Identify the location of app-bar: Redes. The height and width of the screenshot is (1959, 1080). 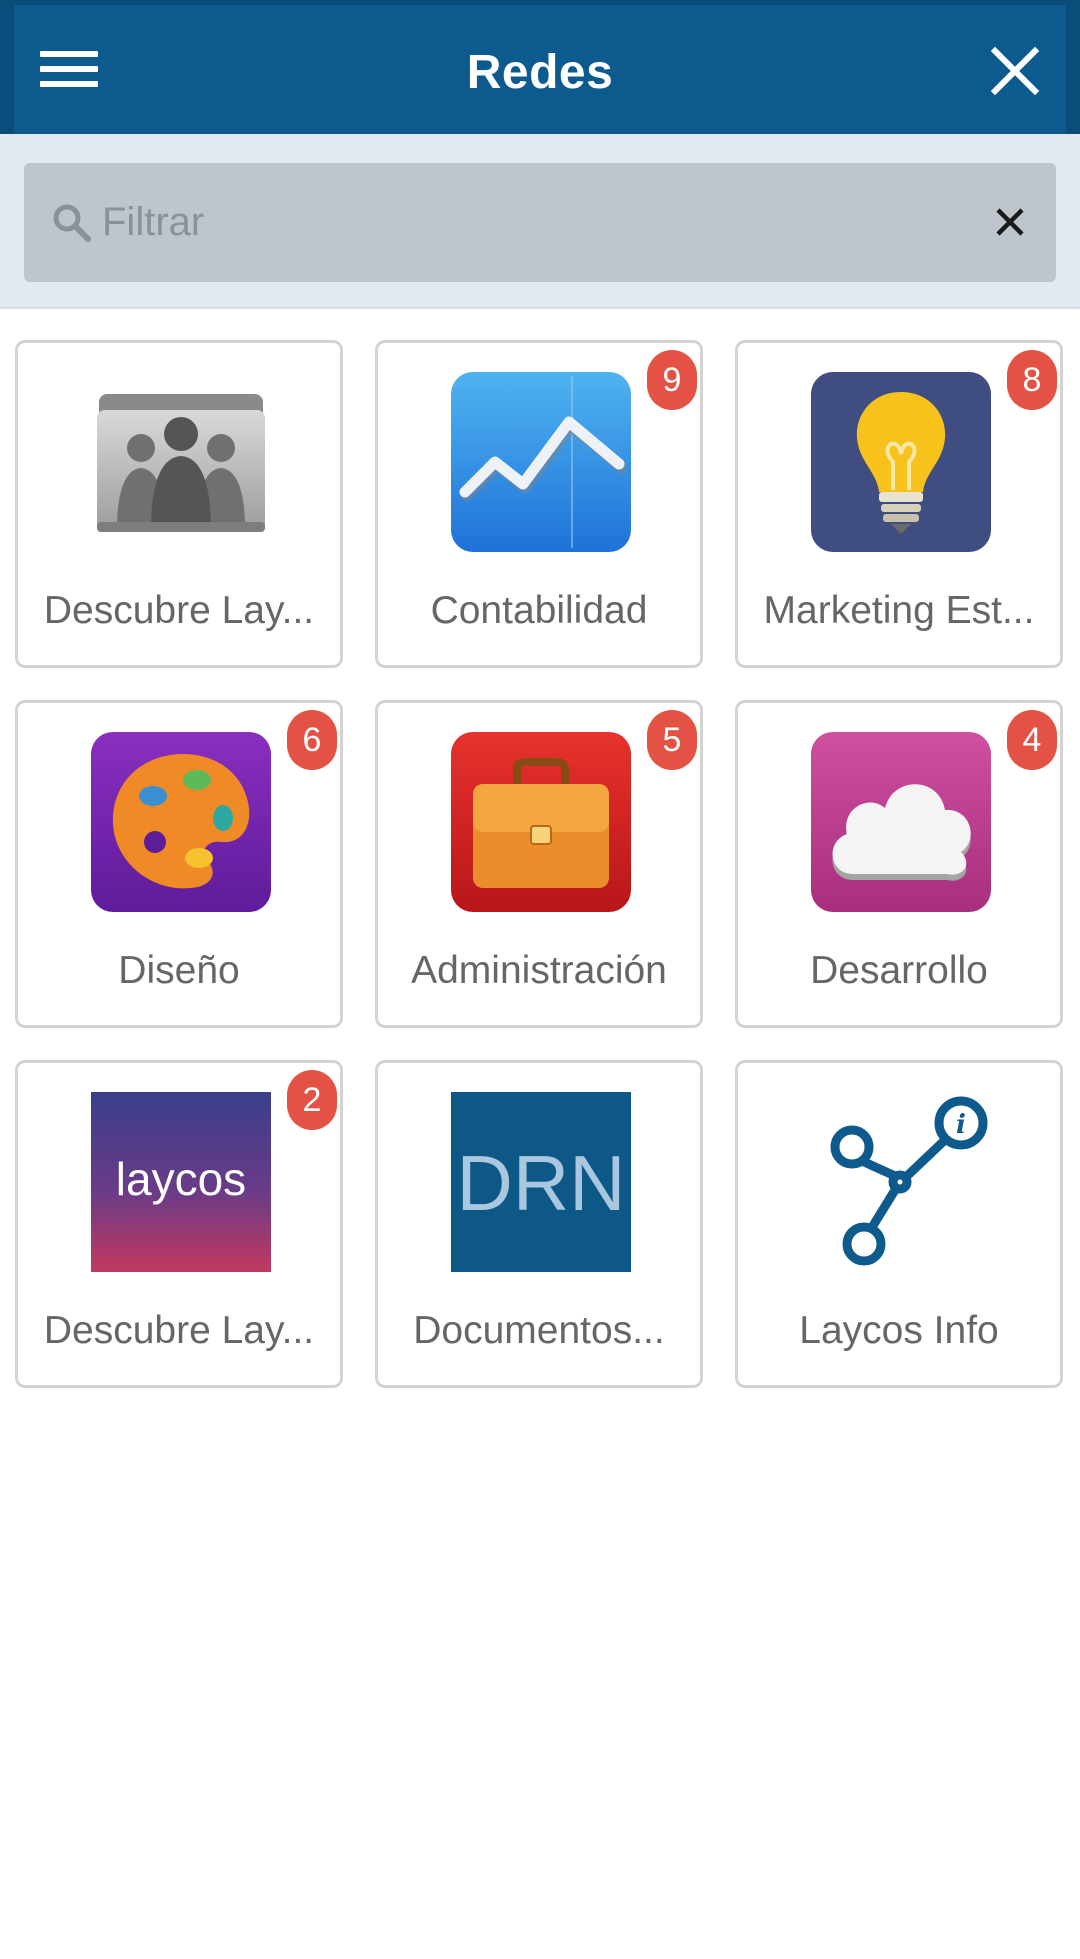
(540, 67).